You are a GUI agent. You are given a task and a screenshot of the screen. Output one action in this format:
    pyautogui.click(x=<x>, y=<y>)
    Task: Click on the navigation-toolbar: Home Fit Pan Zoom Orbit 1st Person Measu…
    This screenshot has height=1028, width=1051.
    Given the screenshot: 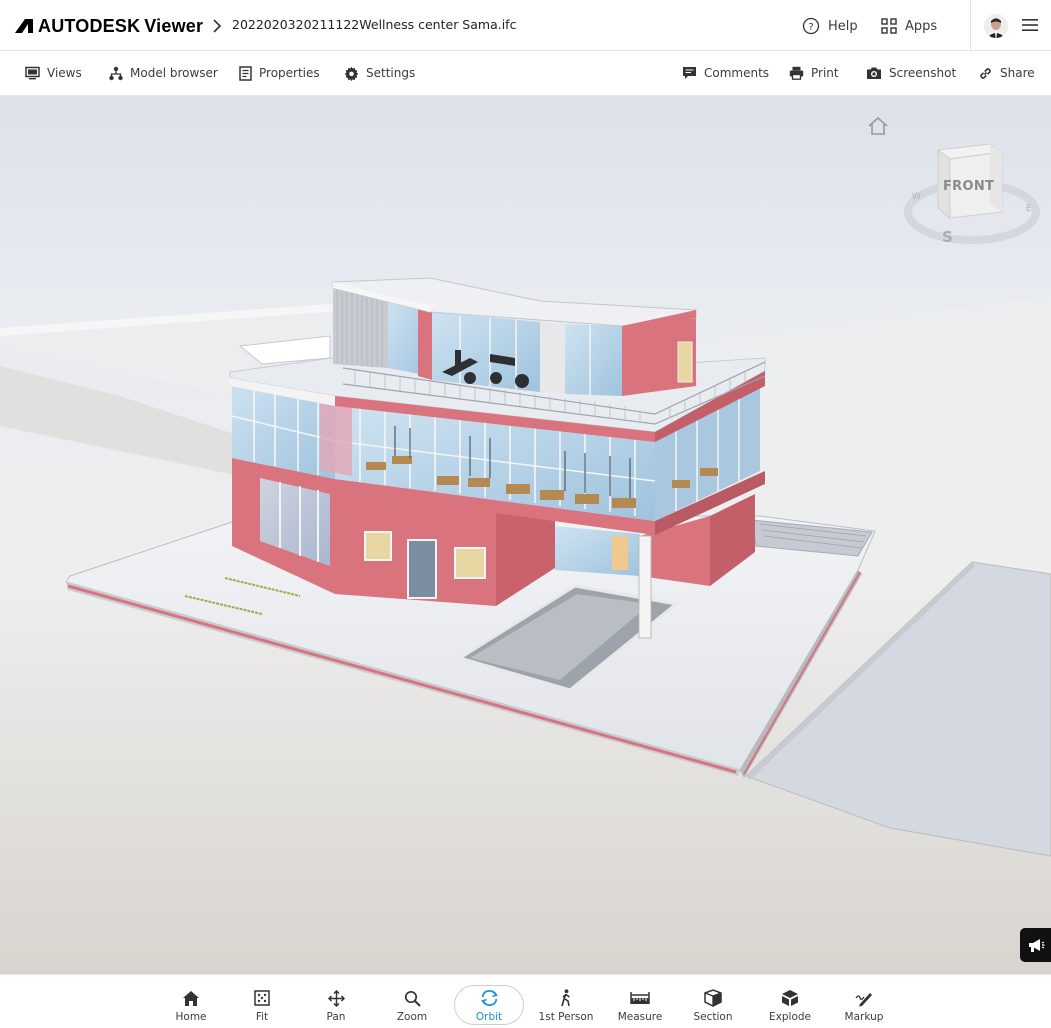 What is the action you would take?
    pyautogui.click(x=525, y=1001)
    